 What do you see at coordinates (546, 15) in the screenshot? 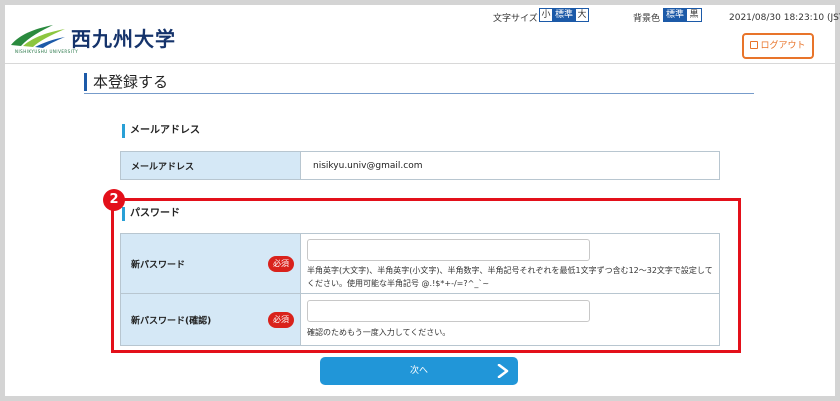
I see `font-size-small-button: 小` at bounding box center [546, 15].